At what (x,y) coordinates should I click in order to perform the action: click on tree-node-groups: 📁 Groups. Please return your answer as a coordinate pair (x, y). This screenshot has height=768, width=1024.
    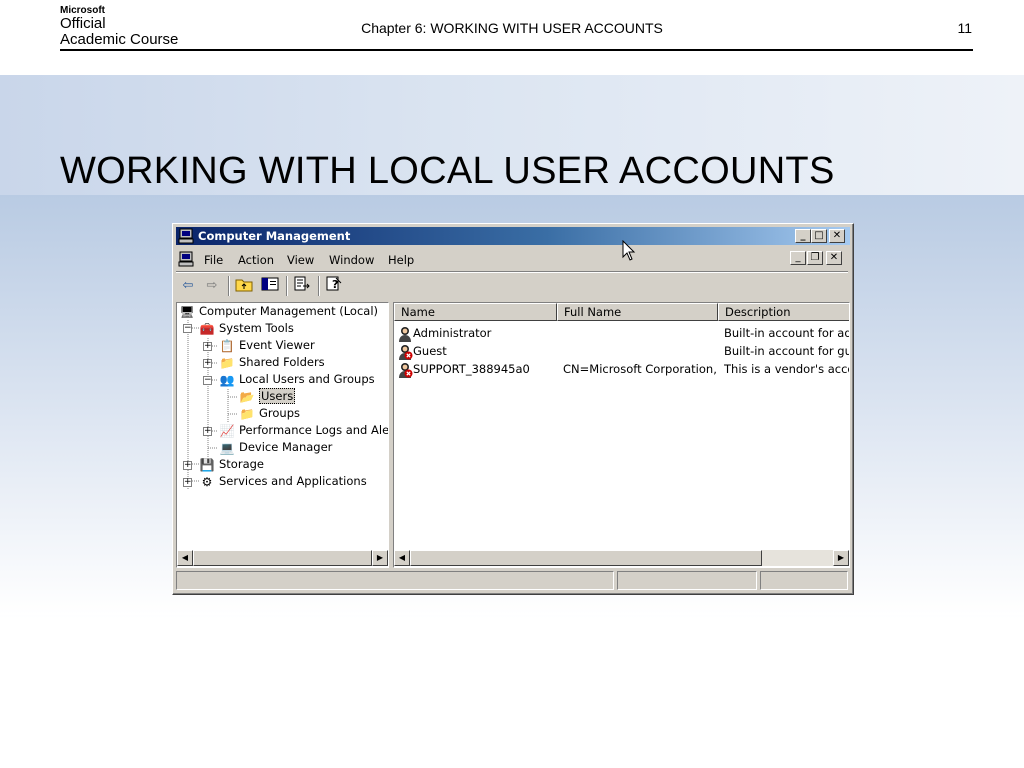
    Looking at the image, I should click on (270, 413).